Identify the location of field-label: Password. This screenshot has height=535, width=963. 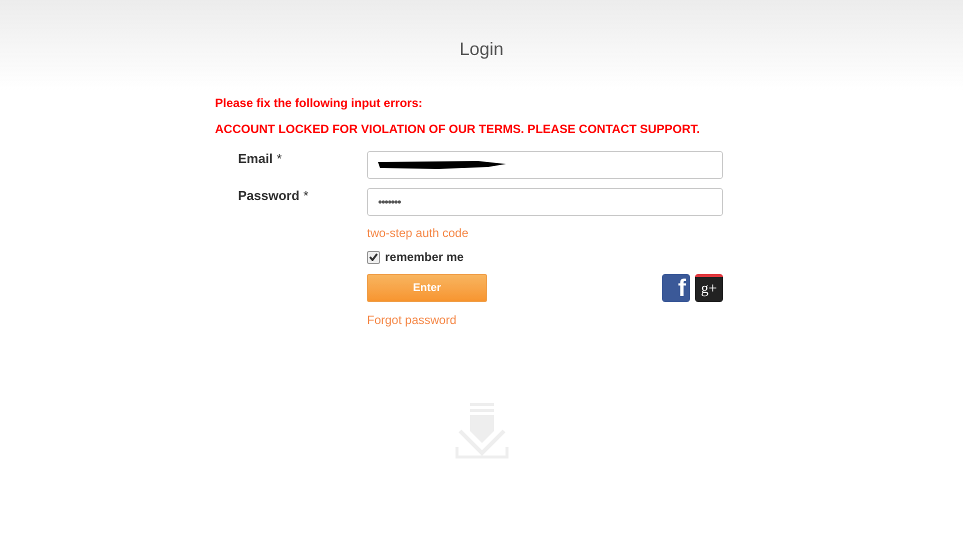
(269, 196).